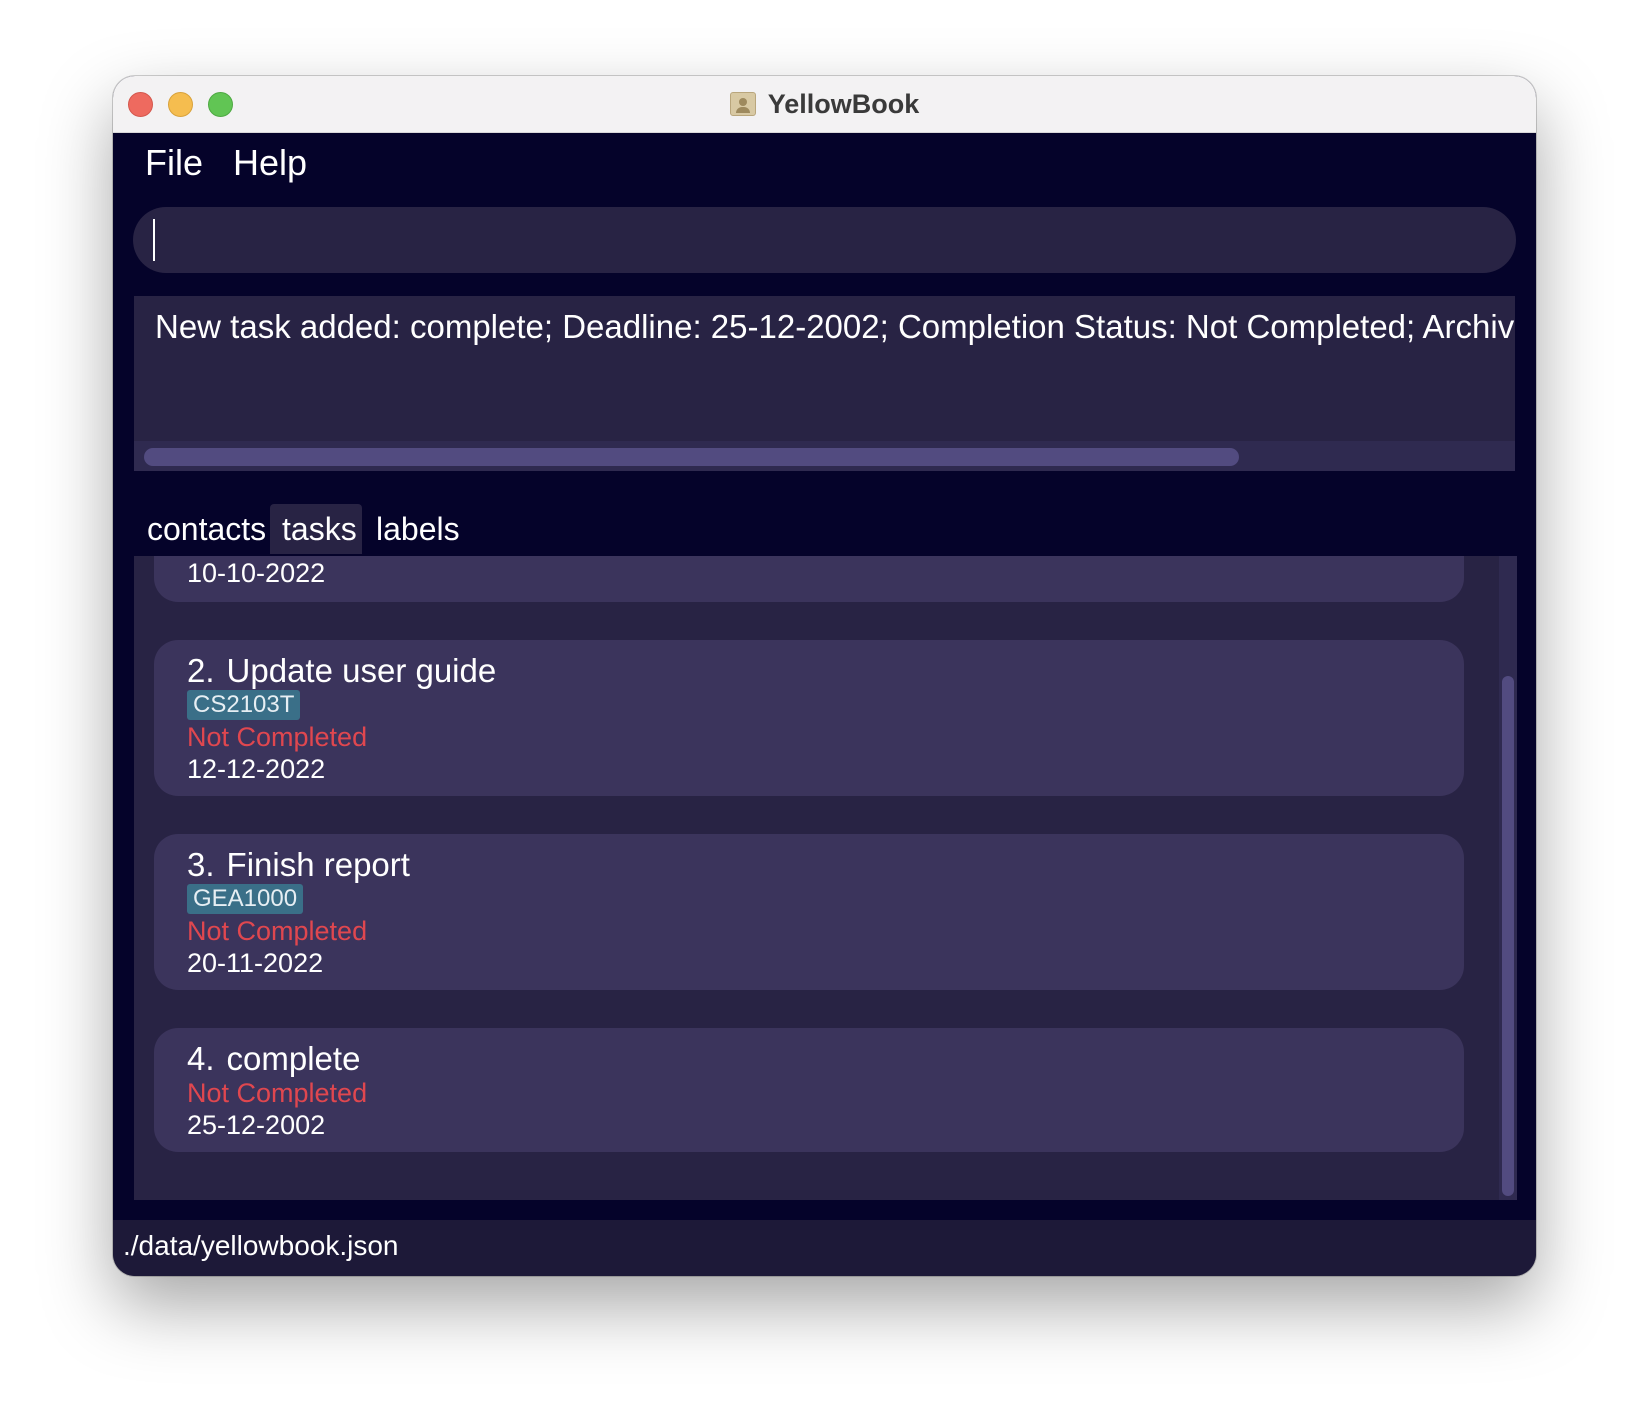 The width and height of the screenshot is (1648, 1424). Describe the element at coordinates (255, 963) in the screenshot. I see `task-deadline: 20-11-2022` at that location.